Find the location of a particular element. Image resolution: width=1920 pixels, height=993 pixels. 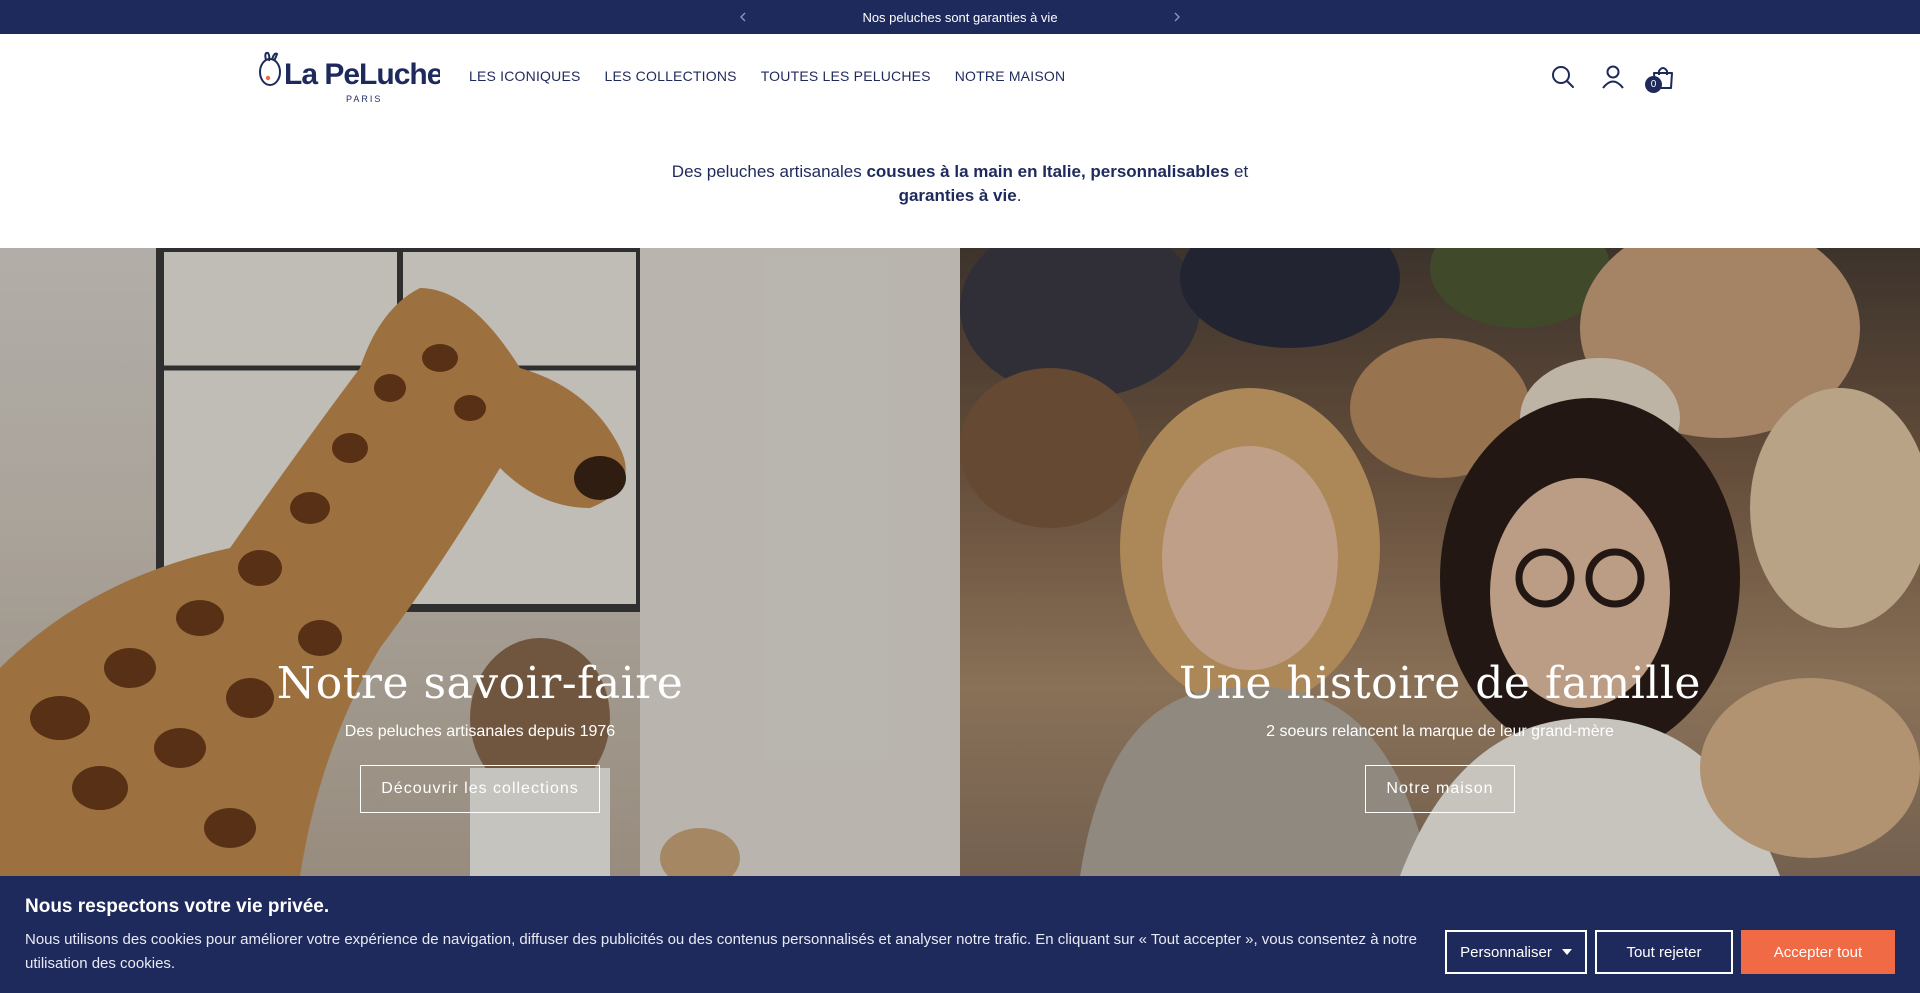

hero-right-title: Une histoire de famille is located at coordinates (1440, 683).